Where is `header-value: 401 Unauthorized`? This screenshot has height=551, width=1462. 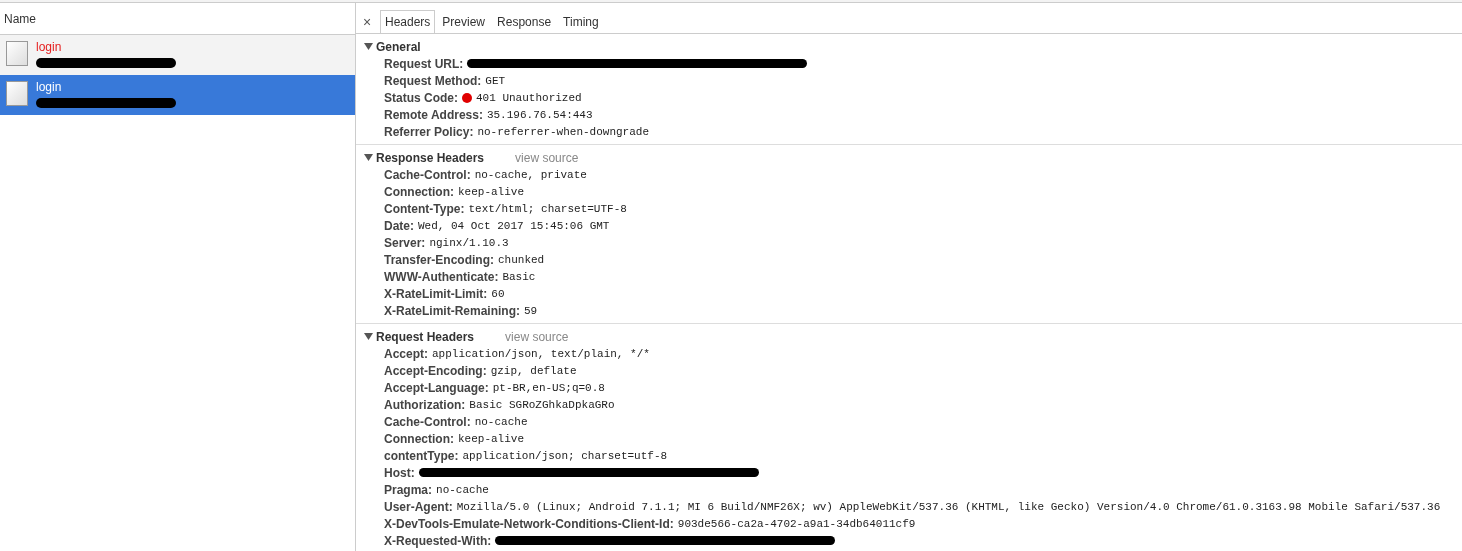
header-value: 401 Unauthorized is located at coordinates (529, 97).